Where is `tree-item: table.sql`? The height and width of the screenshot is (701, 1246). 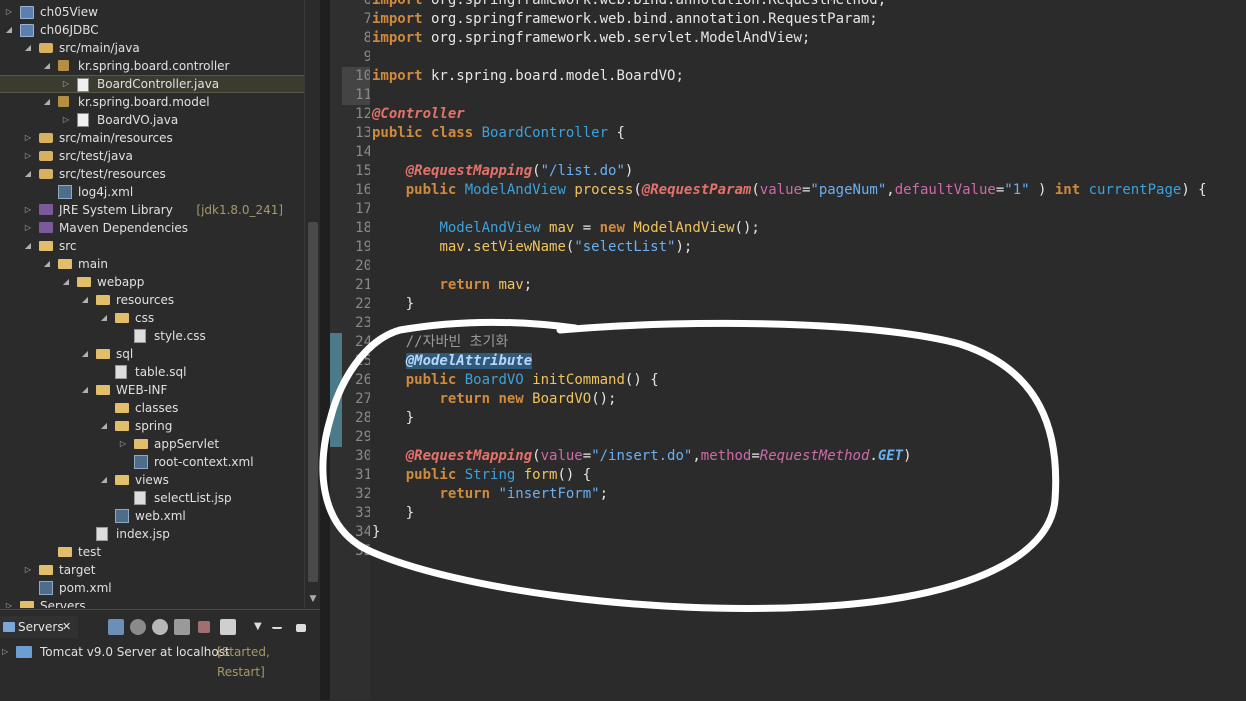 tree-item: table.sql is located at coordinates (152, 372).